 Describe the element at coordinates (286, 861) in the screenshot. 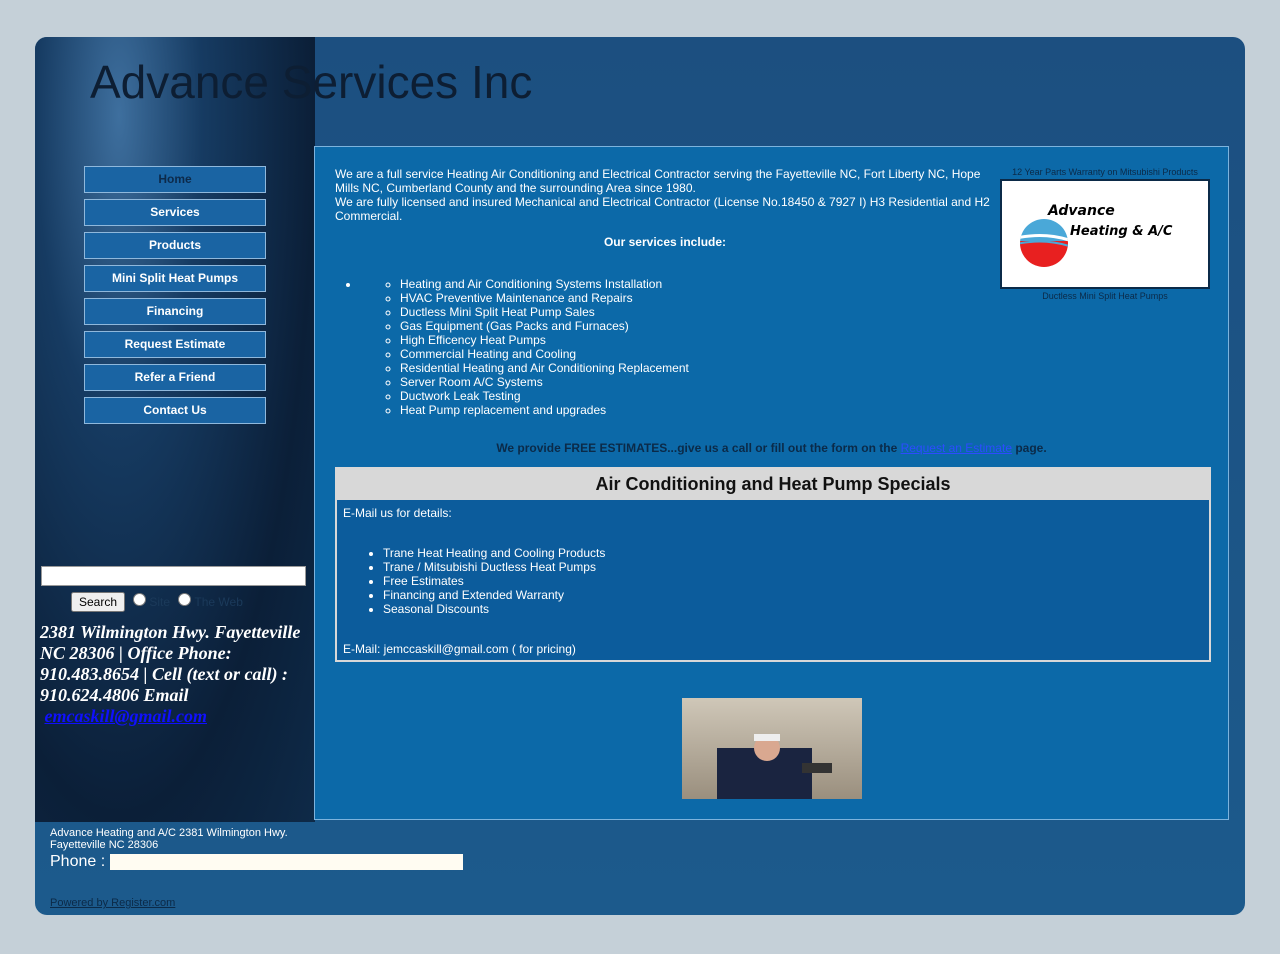

I see `phone-field` at that location.